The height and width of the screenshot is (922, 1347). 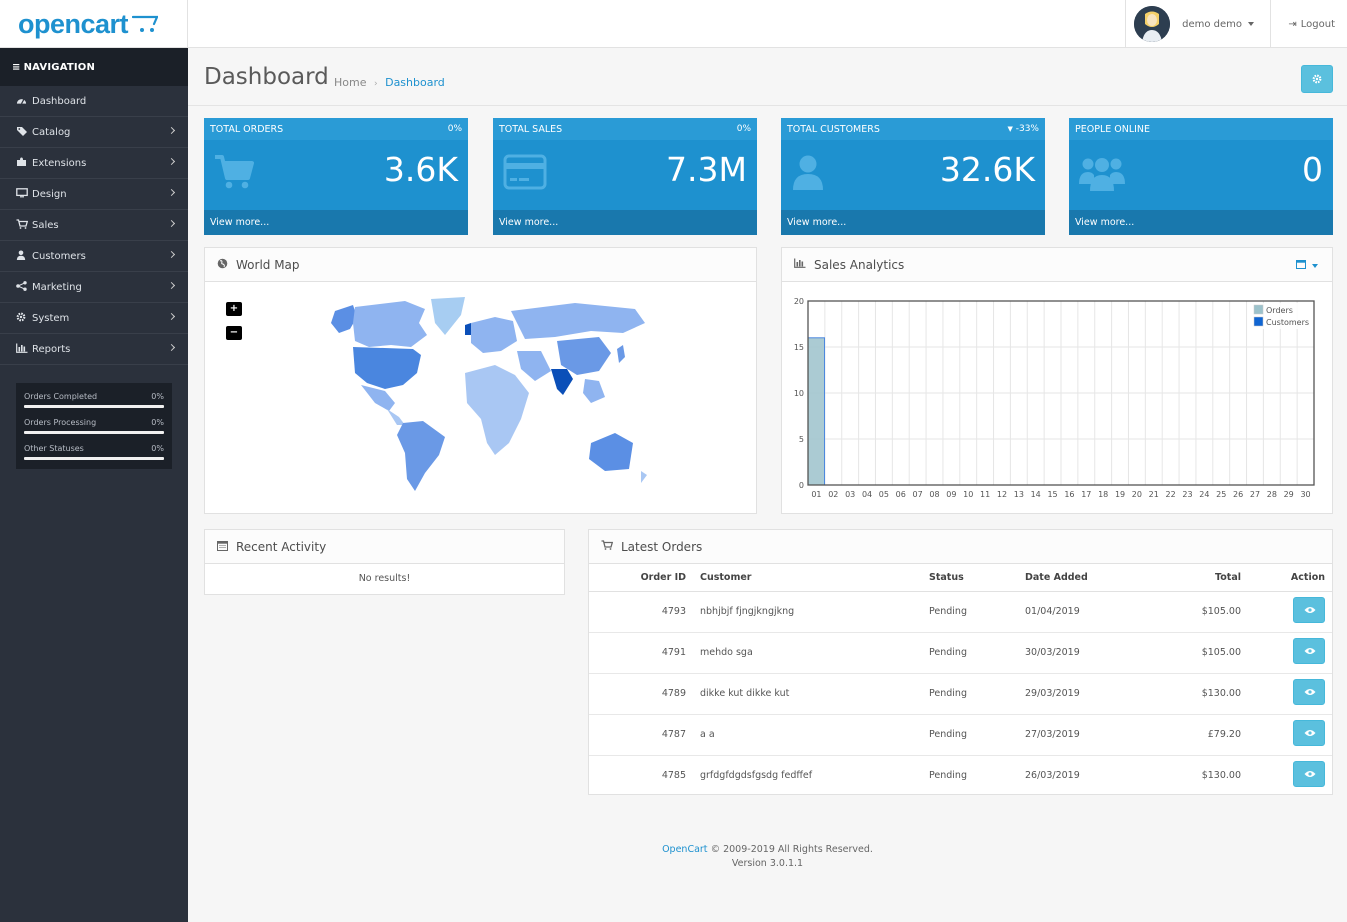 What do you see at coordinates (641, 694) in the screenshot?
I see `cell-order-id: 4789` at bounding box center [641, 694].